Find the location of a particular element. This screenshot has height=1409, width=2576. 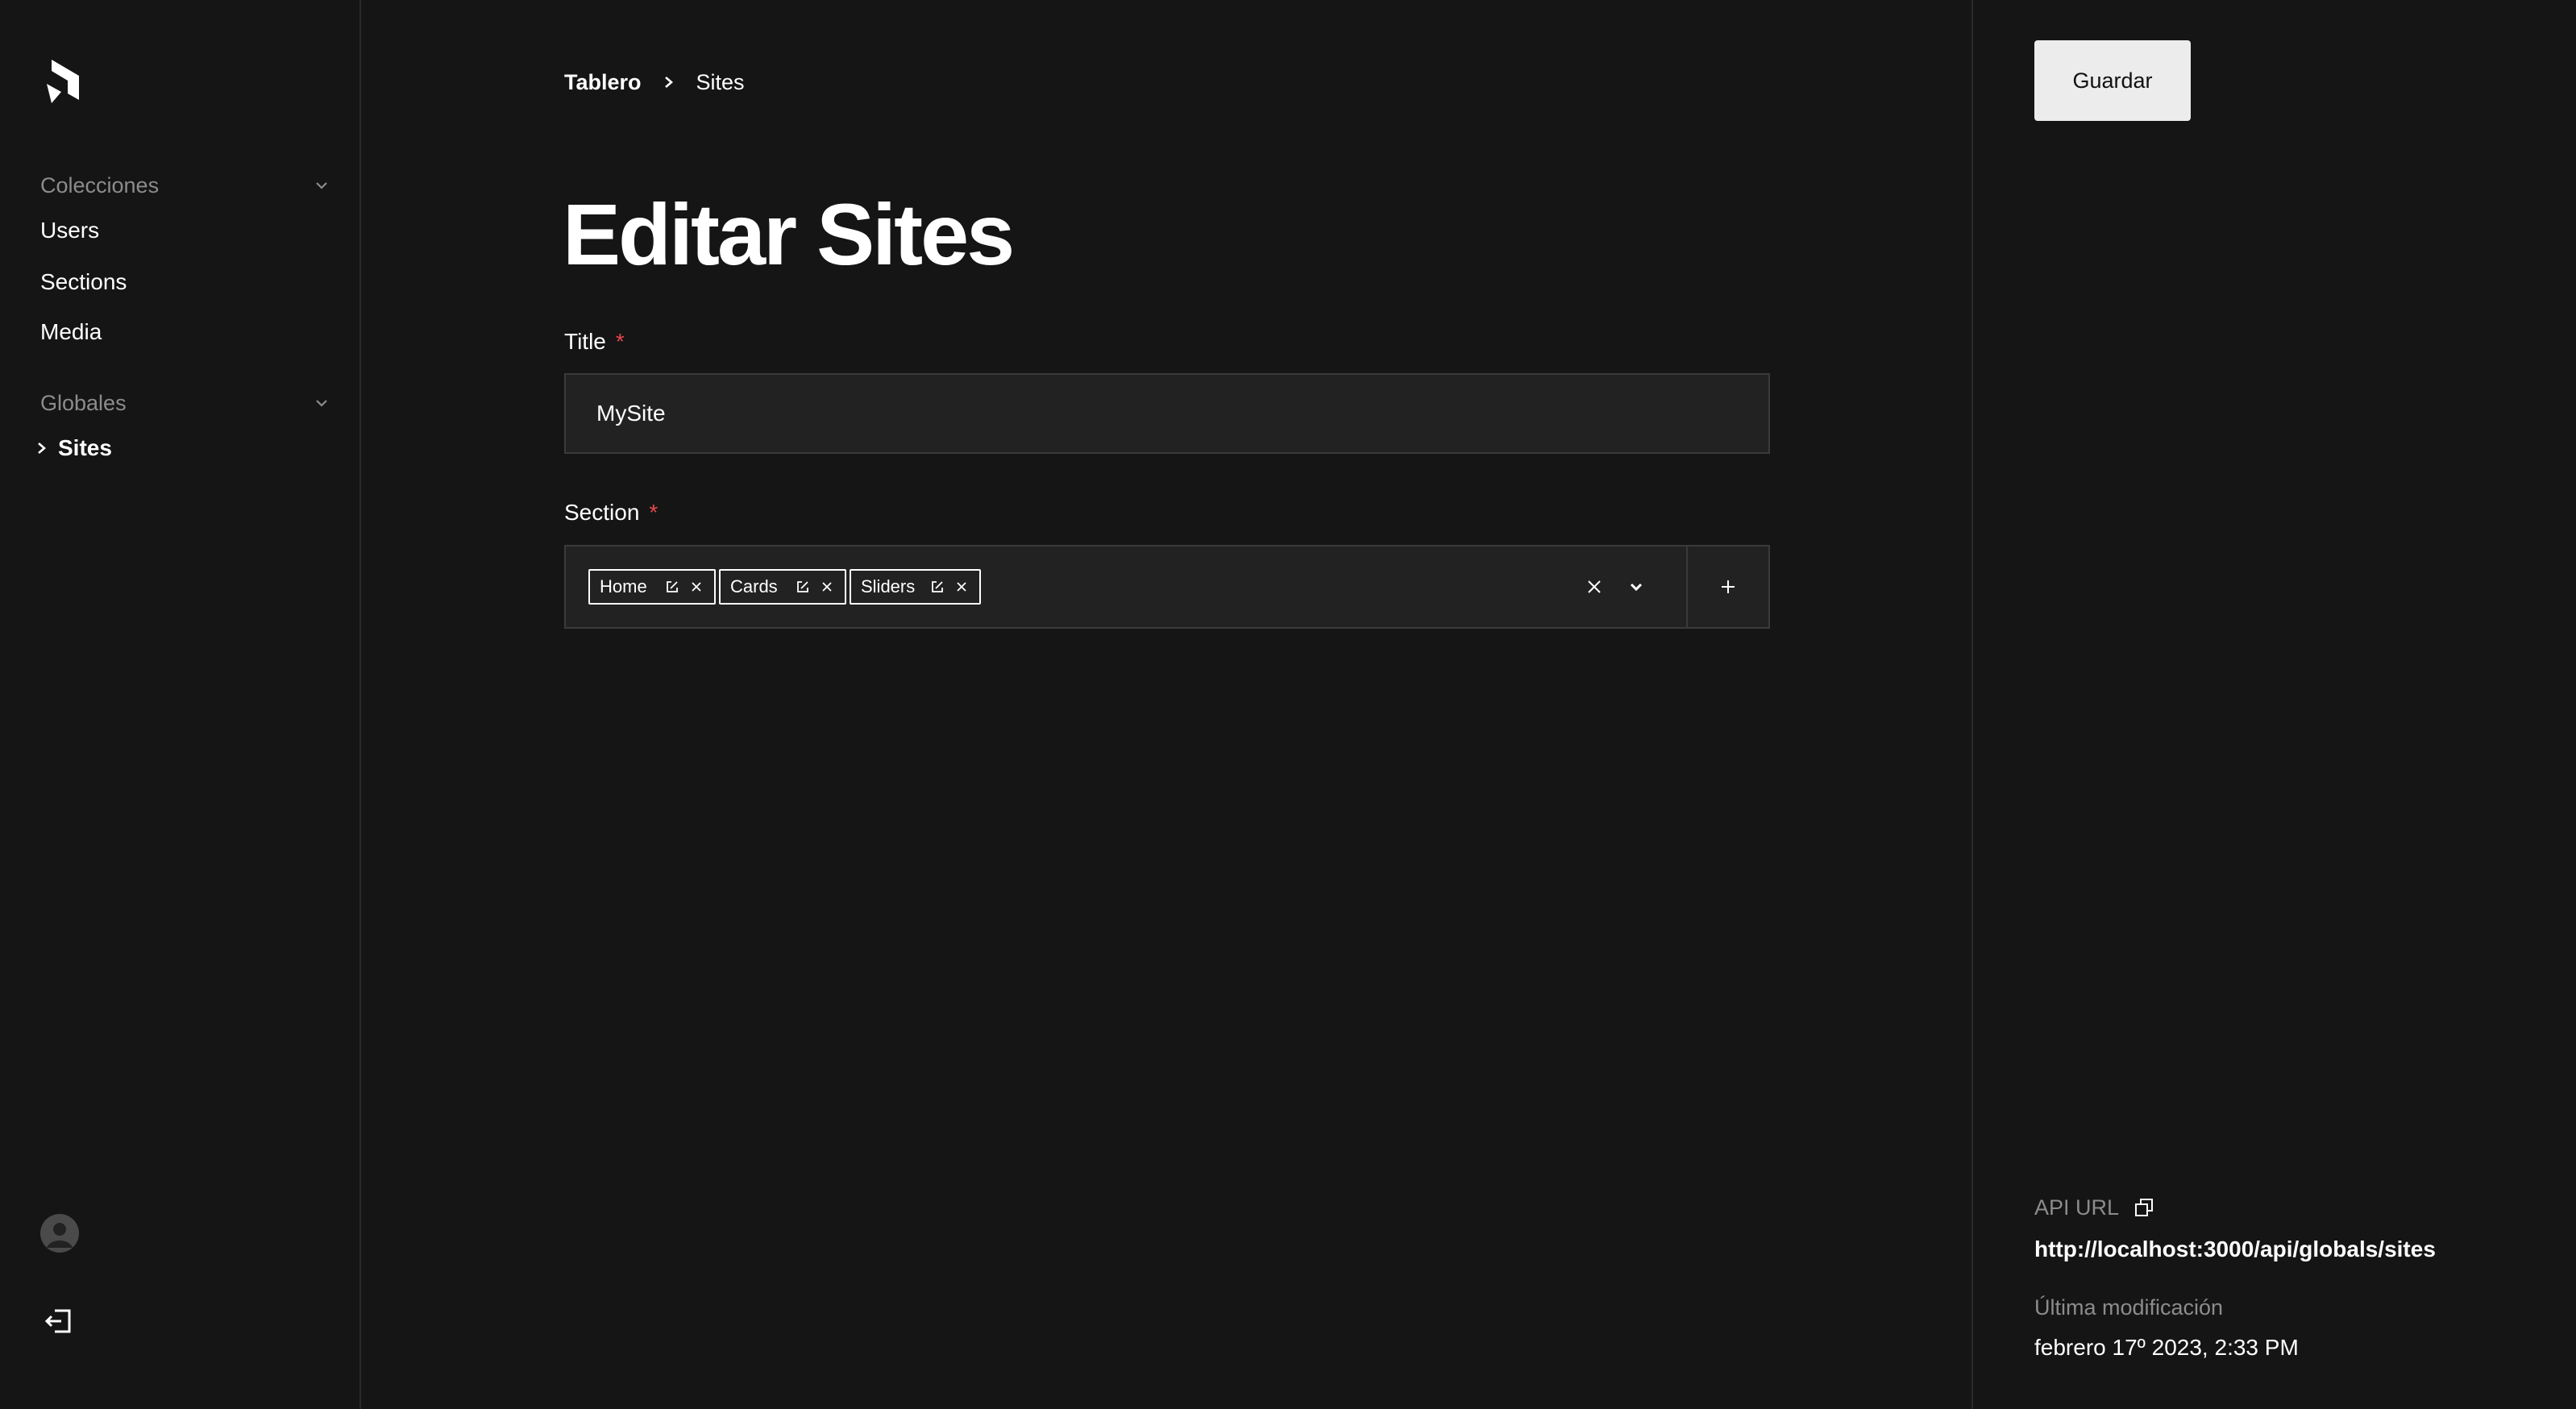

api-url-link: http://localhost:3000/api/globals/sites is located at coordinates (2235, 1249).